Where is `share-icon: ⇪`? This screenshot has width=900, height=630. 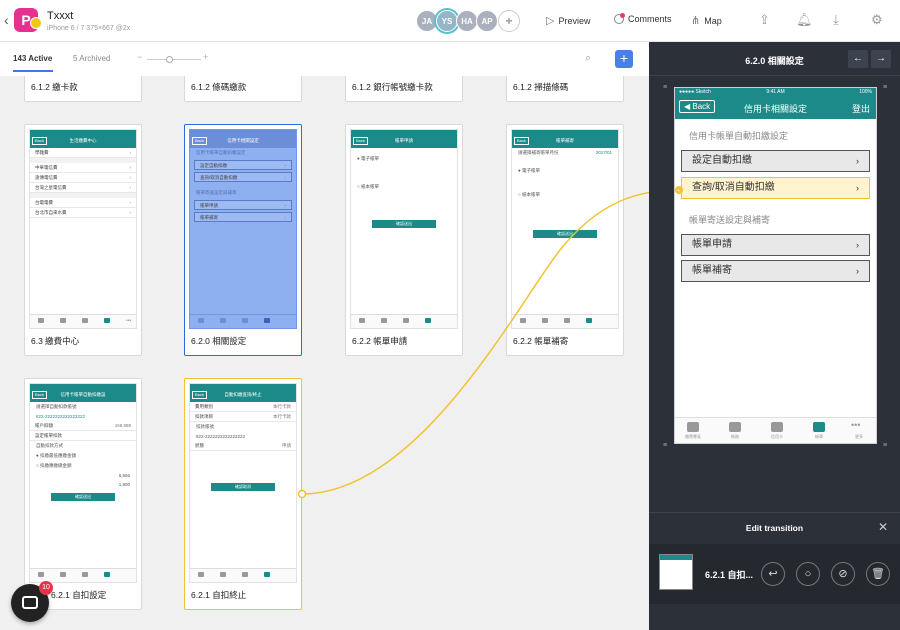
share-icon: ⇪ is located at coordinates (764, 20).